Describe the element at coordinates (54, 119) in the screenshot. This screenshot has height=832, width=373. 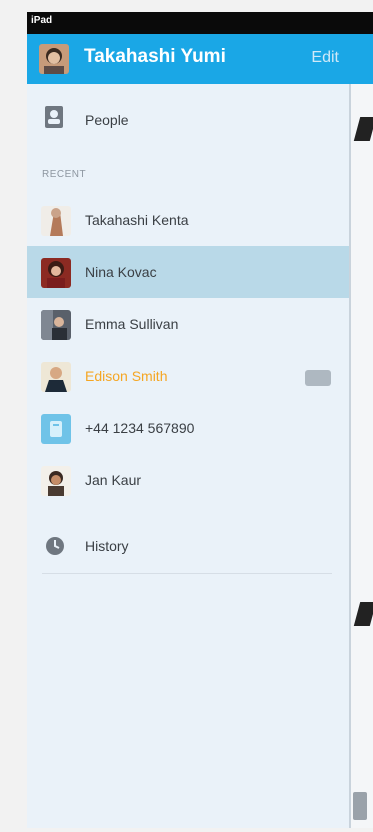
I see `contacts-icon` at that location.